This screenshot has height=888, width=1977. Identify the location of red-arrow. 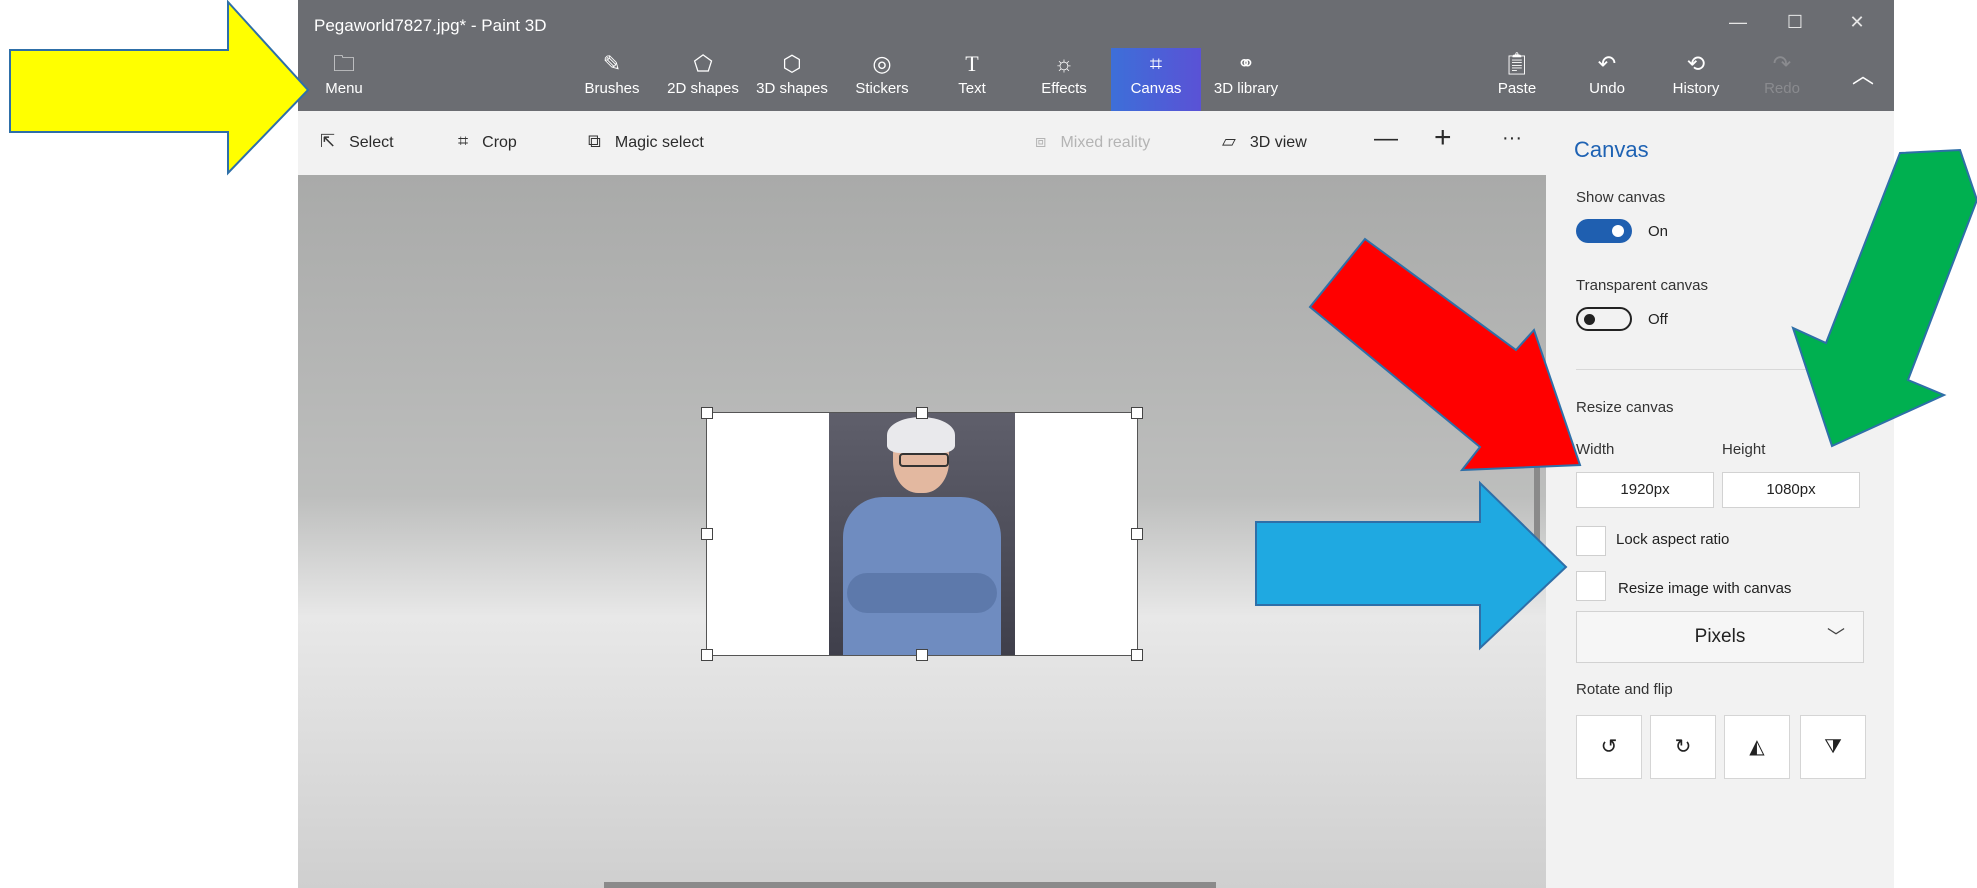
(1445, 354).